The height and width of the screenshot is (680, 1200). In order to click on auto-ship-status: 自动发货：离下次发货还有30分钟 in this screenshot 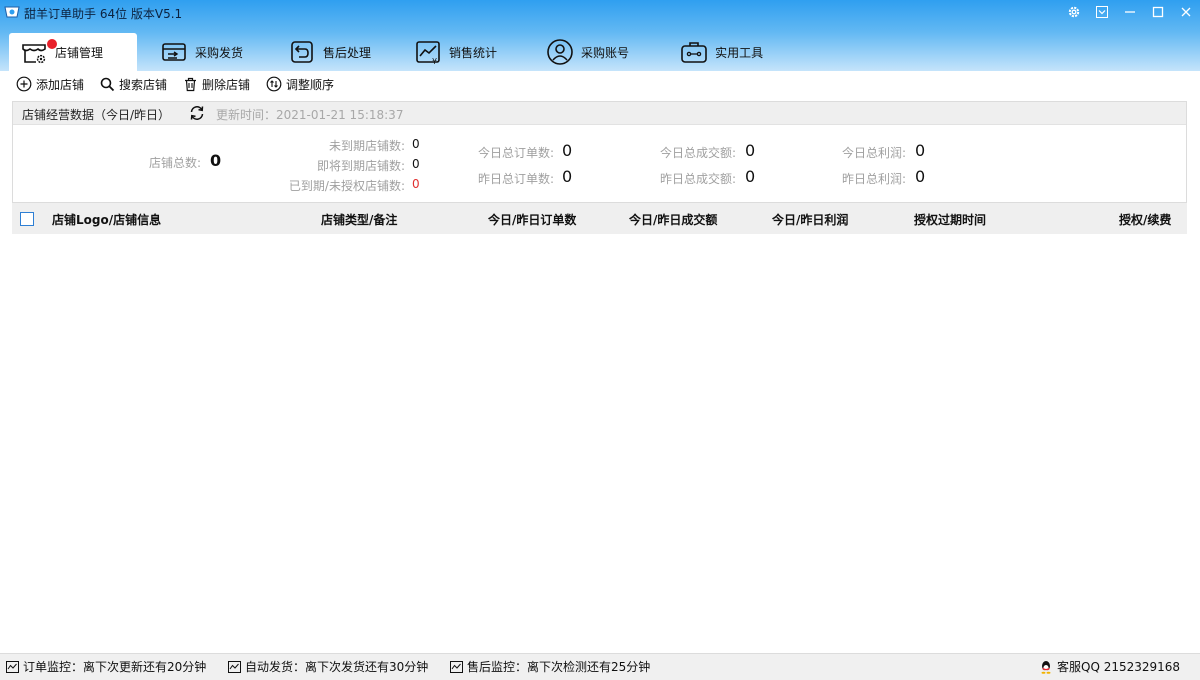, I will do `click(328, 666)`.